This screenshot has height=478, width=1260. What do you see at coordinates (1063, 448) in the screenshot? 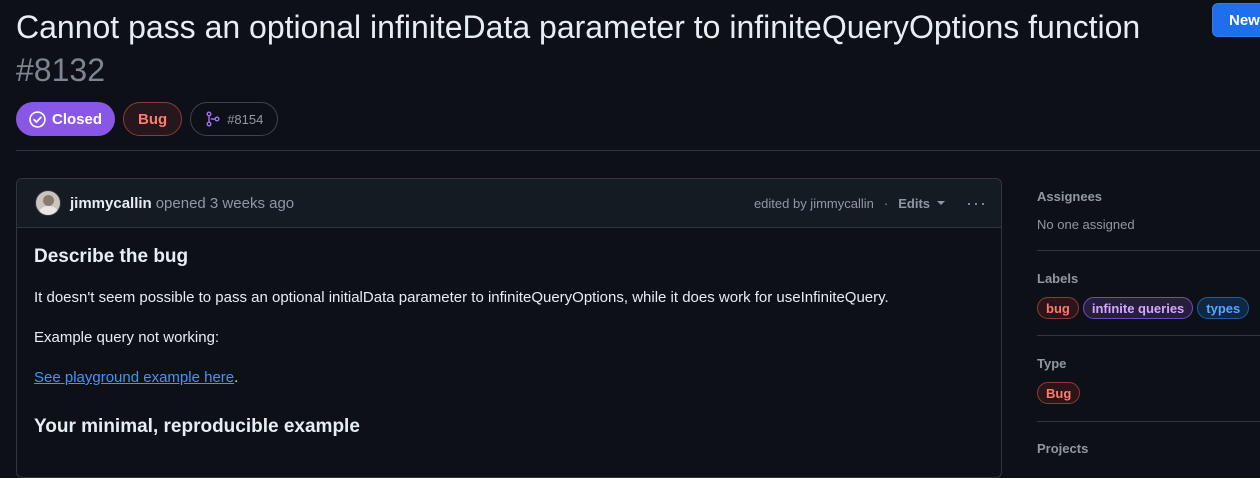
I see `projects-heading: Projects` at bounding box center [1063, 448].